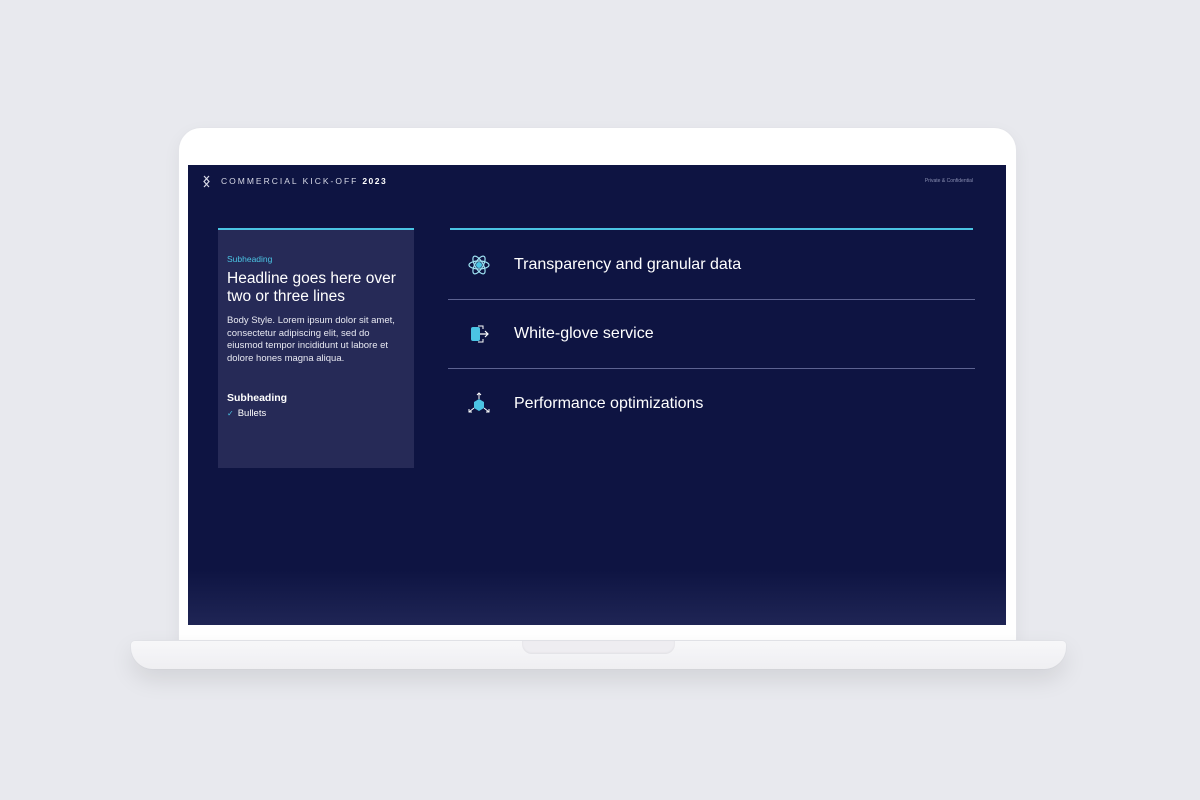 The height and width of the screenshot is (800, 1200). I want to click on cube-arrows-icon, so click(479, 401).